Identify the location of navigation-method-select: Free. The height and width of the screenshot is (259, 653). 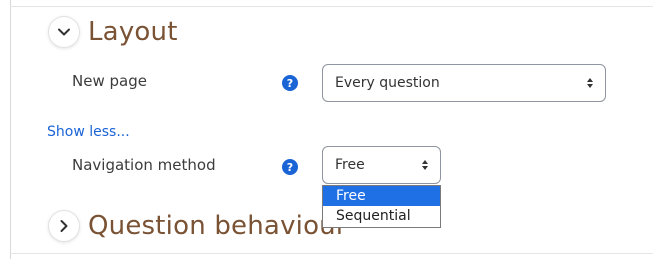
(381, 165).